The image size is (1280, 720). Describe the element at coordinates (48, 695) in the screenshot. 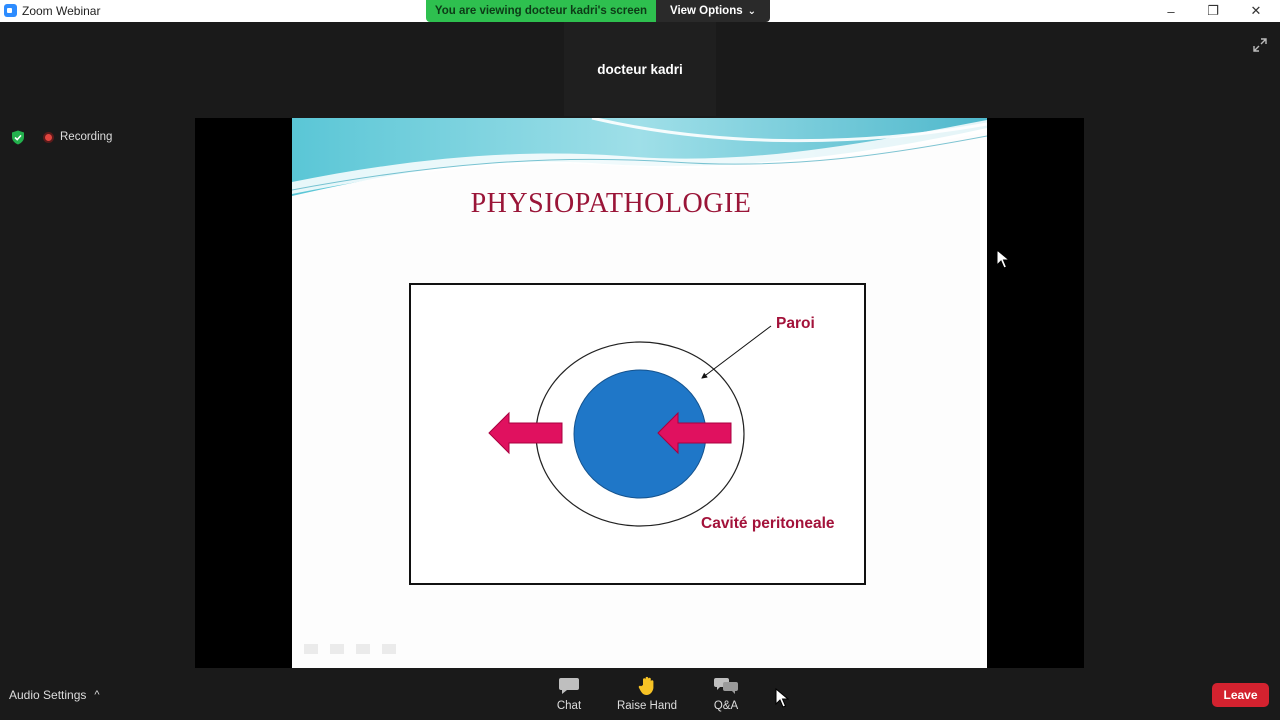

I see `audio-settings-label: Audio Settings` at that location.